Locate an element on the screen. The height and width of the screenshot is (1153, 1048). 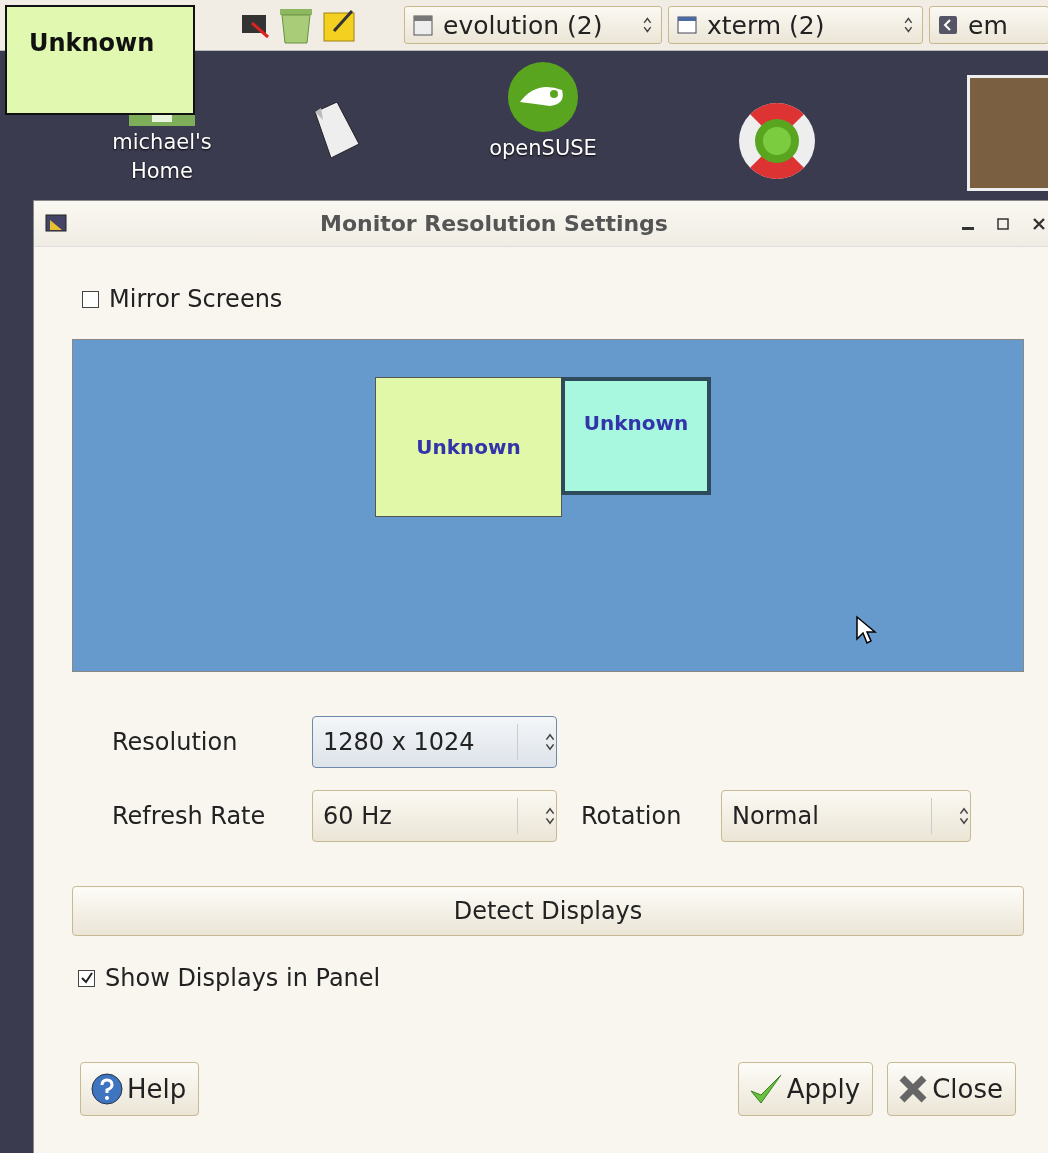
window-title: Monitor Resolution Settings is located at coordinates (494, 223).